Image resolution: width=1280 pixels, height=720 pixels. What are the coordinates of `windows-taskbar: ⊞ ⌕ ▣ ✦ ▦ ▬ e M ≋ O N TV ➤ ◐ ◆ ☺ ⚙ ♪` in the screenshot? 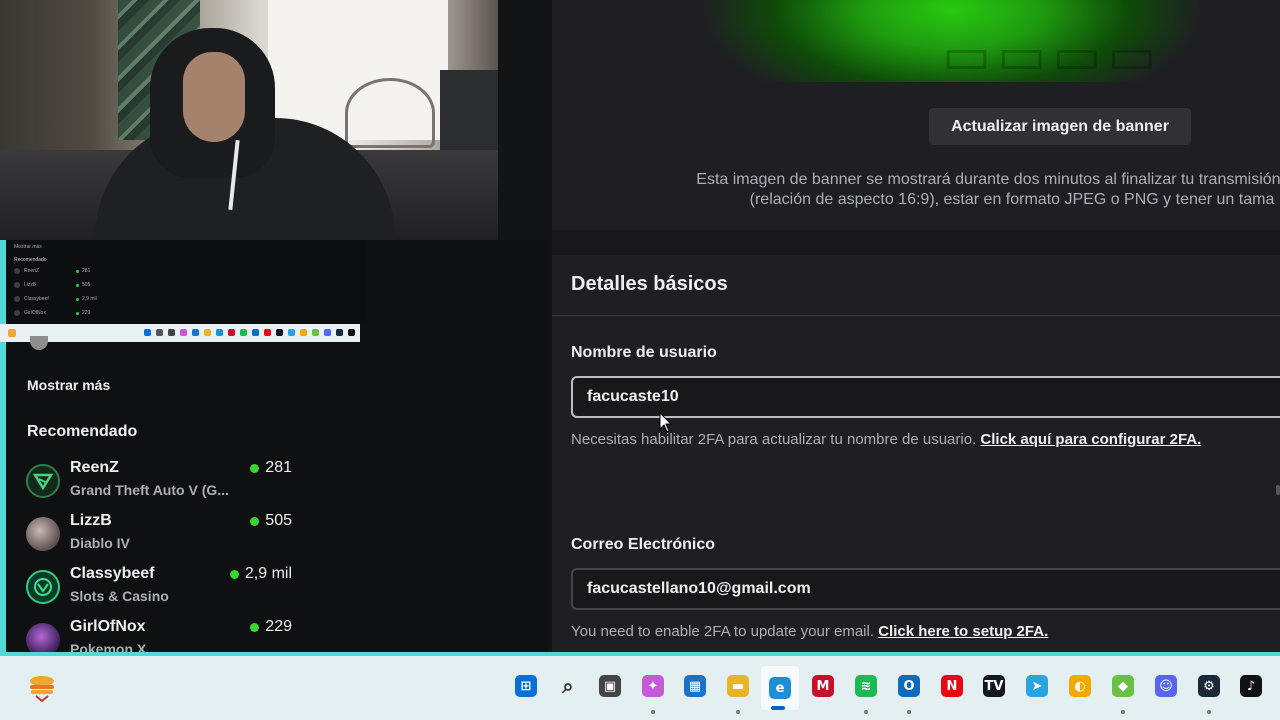 It's located at (640, 686).